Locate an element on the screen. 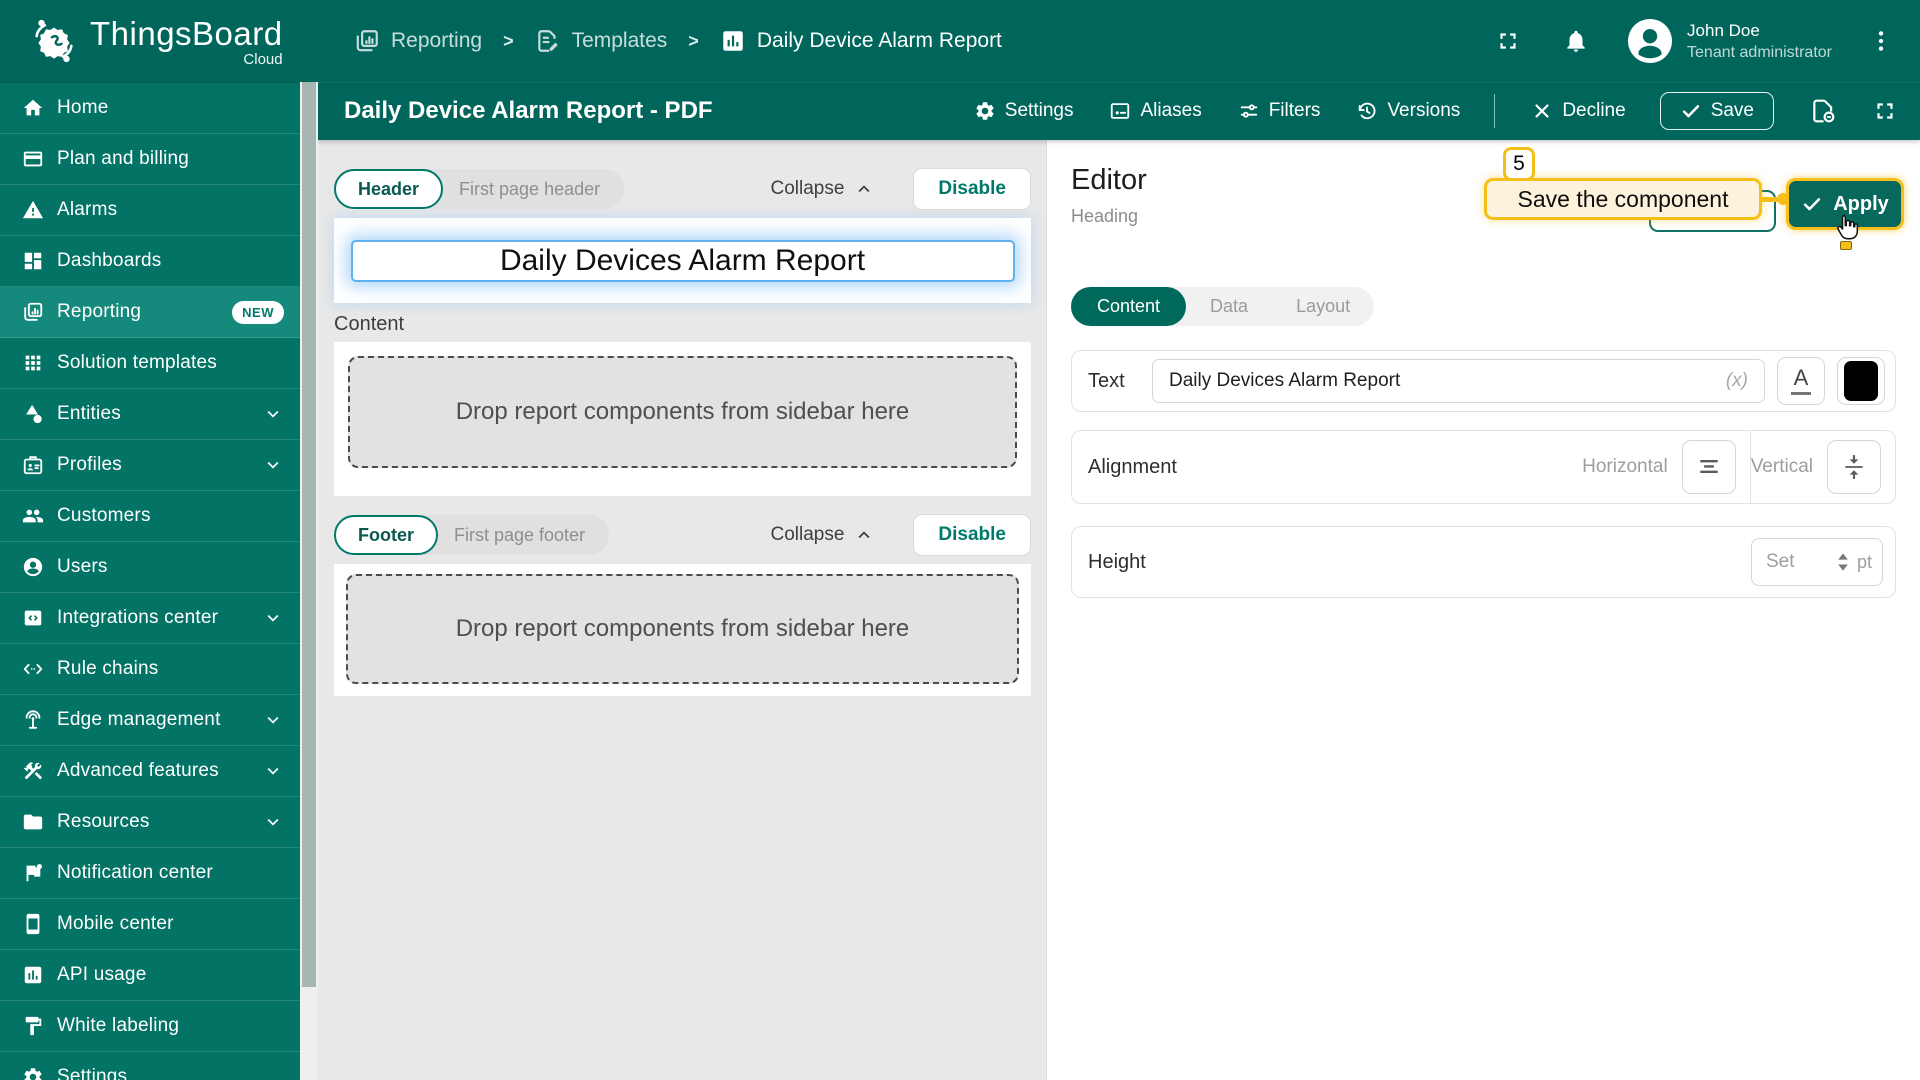 The width and height of the screenshot is (1920, 1080). report-title: Daily Device Alarm Report - PDF is located at coordinates (528, 110).